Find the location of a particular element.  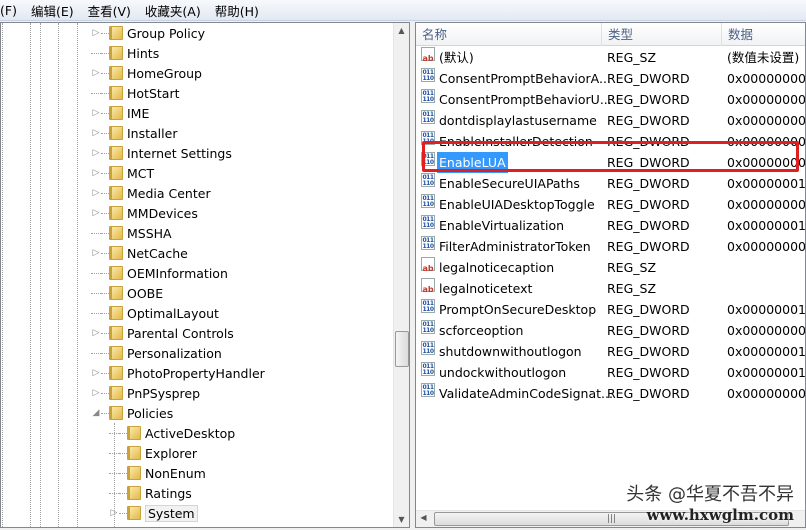

tree-item-label: HotStart is located at coordinates (153, 93).